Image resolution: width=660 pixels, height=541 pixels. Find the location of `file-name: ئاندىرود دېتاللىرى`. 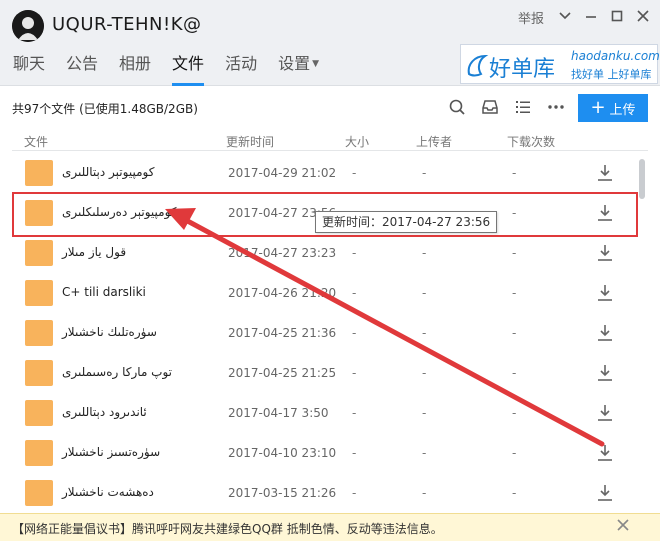

file-name: ئاندىرود دېتاللىرى is located at coordinates (104, 412).